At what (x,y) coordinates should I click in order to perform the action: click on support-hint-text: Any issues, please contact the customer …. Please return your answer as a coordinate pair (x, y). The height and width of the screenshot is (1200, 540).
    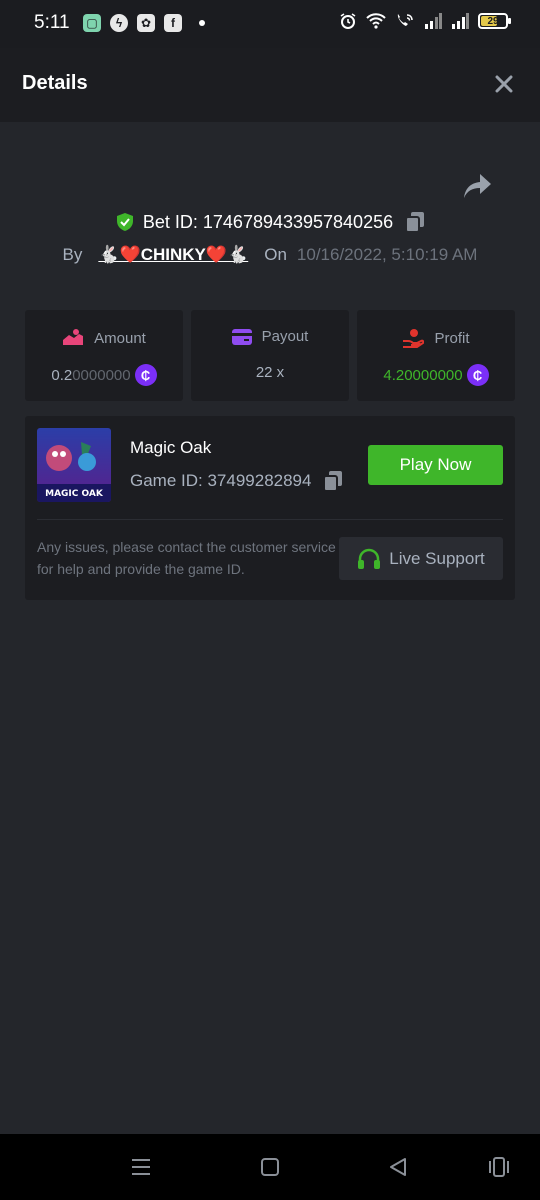
    Looking at the image, I should click on (186, 558).